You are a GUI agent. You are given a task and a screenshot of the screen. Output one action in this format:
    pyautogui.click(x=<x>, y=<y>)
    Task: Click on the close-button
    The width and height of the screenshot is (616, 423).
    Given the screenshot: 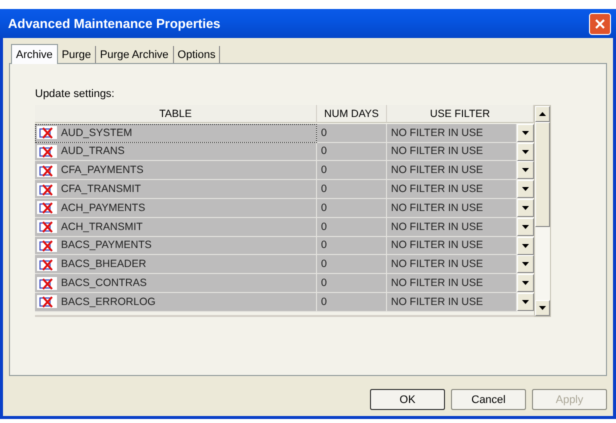 What is the action you would take?
    pyautogui.click(x=600, y=23)
    